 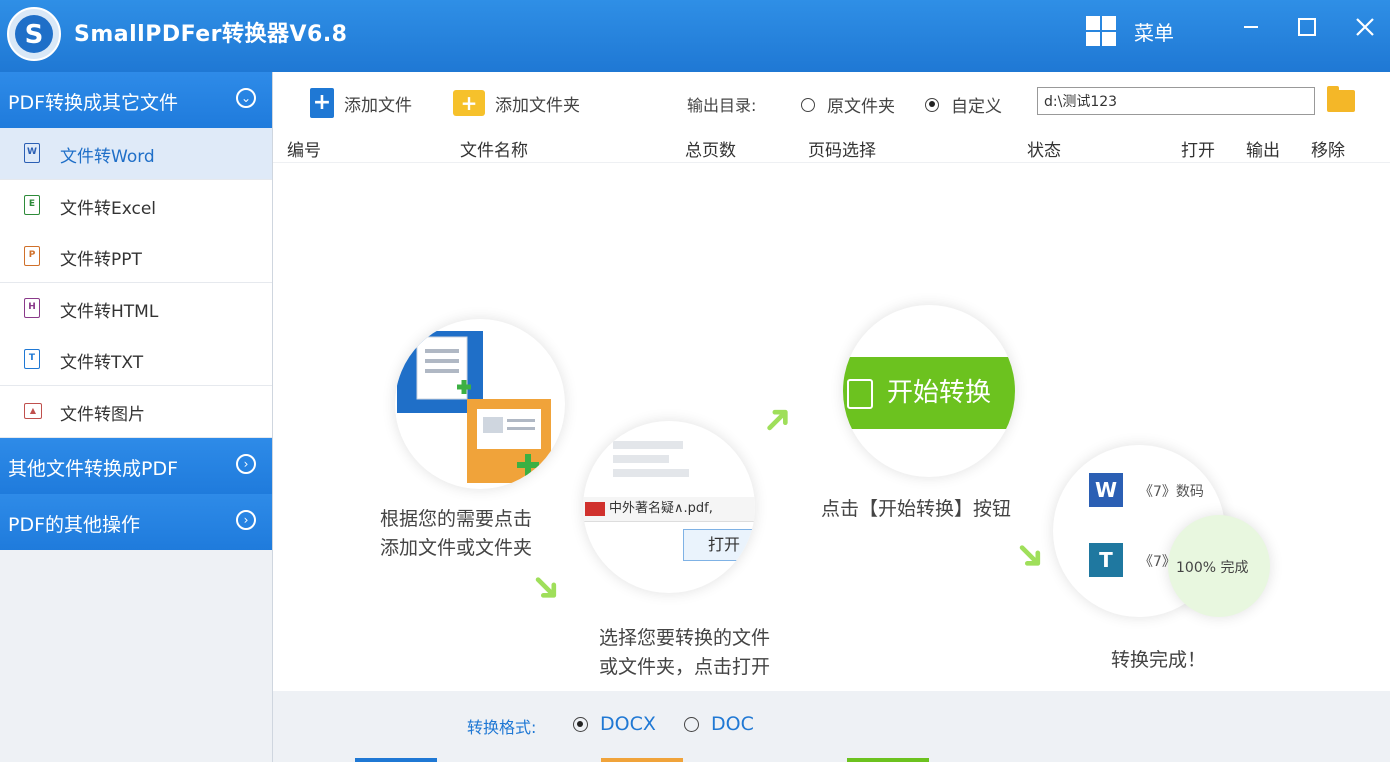 I want to click on action-button-stub-blue, so click(x=396, y=760).